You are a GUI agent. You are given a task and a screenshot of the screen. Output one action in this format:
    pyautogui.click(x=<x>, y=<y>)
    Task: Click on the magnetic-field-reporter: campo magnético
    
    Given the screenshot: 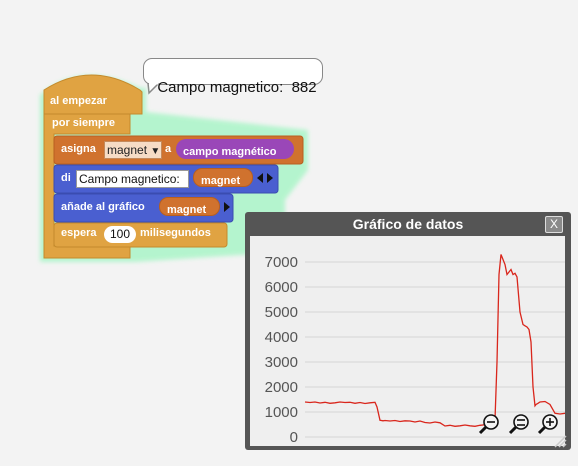 What is the action you would take?
    pyautogui.click(x=235, y=149)
    